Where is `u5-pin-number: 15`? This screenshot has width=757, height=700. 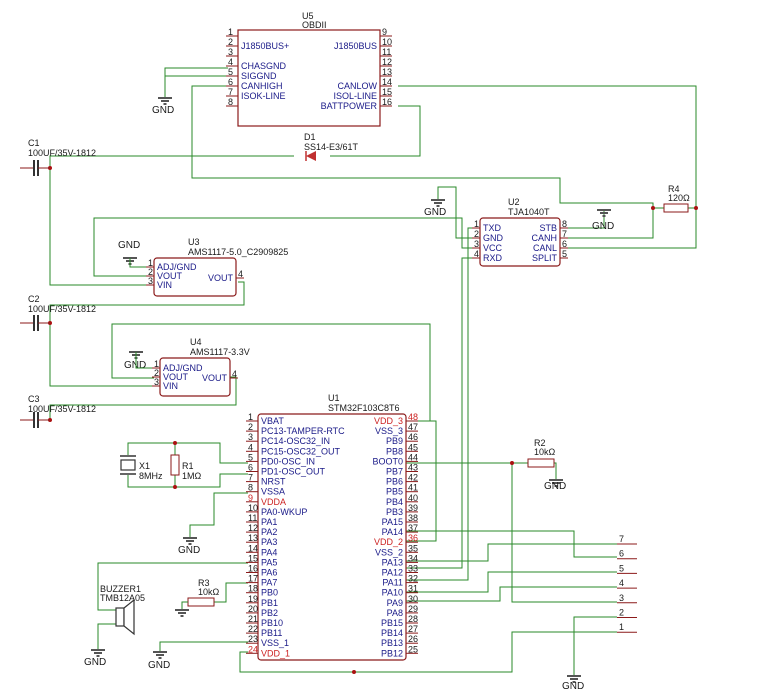 u5-pin-number: 15 is located at coordinates (387, 92).